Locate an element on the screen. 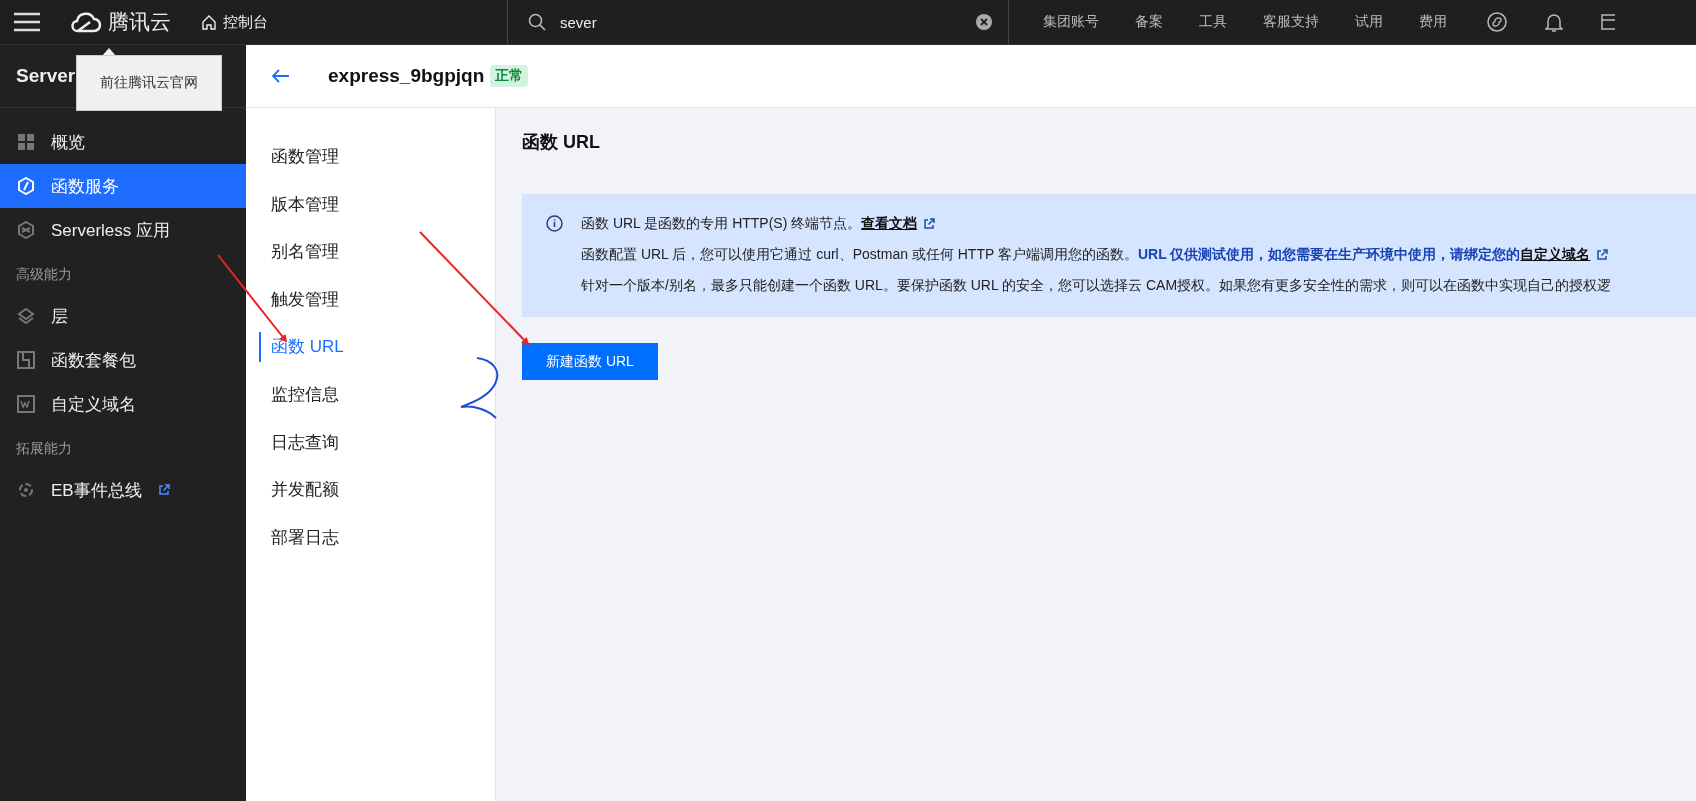 This screenshot has width=1696, height=801. section-label: 高级能力 is located at coordinates (44, 274).